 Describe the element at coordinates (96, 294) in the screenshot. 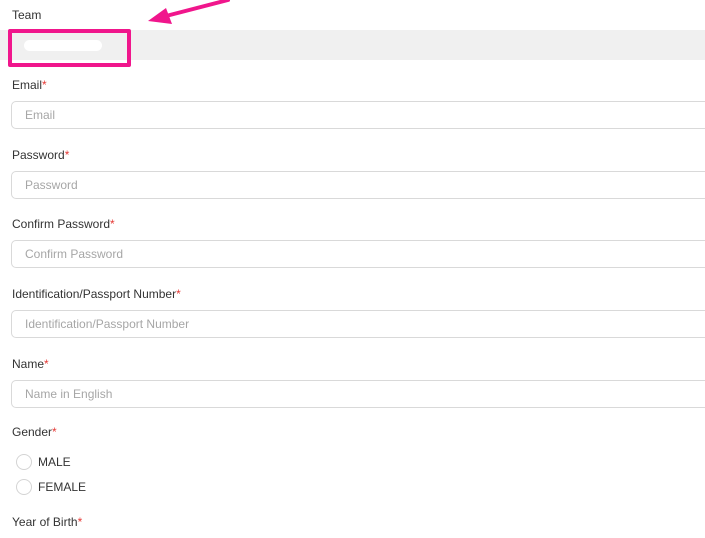

I see `id-number-label: Identification/Passport Number*` at that location.